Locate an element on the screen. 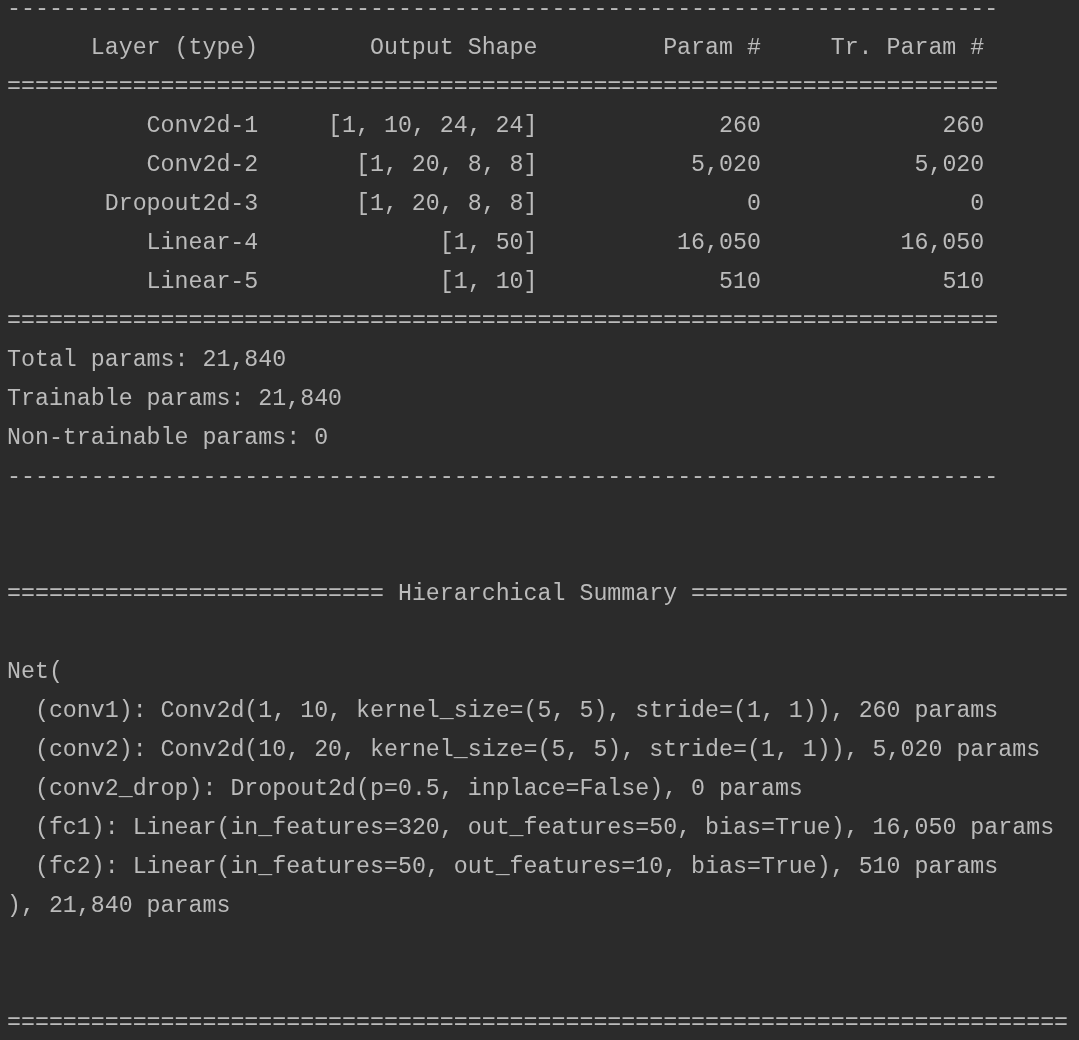  table-cell-text: Conv2d-2 is located at coordinates (202, 165).